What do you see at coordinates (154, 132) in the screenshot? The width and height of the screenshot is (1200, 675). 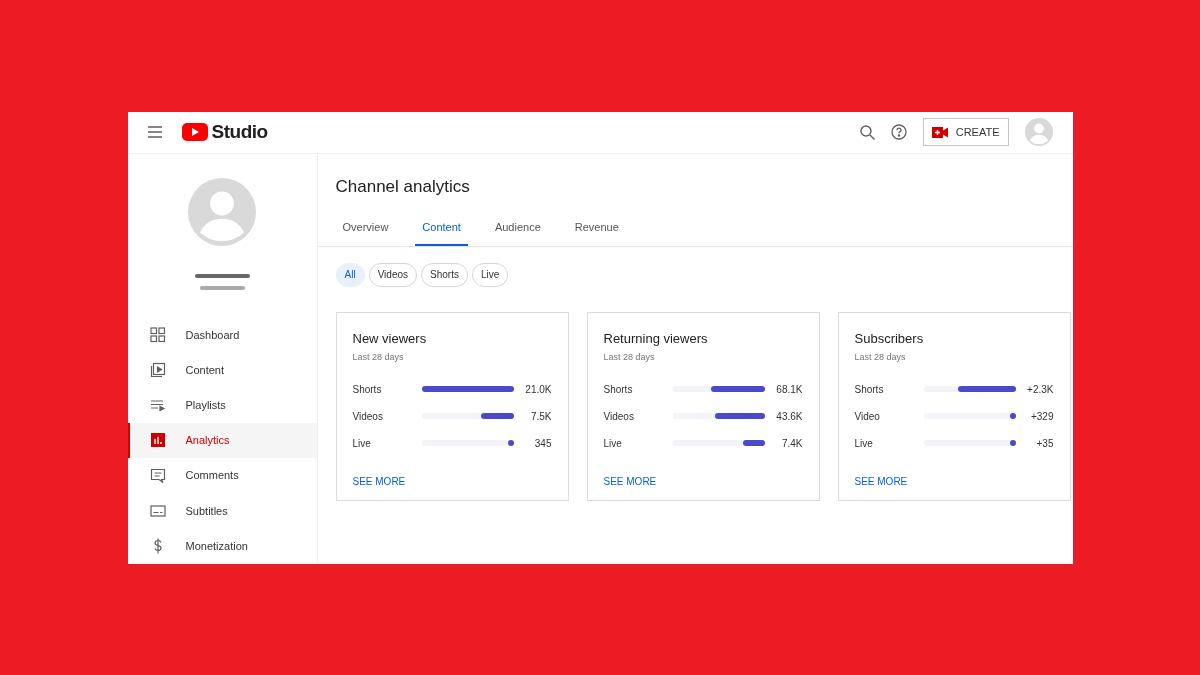 I see `menu-icon` at bounding box center [154, 132].